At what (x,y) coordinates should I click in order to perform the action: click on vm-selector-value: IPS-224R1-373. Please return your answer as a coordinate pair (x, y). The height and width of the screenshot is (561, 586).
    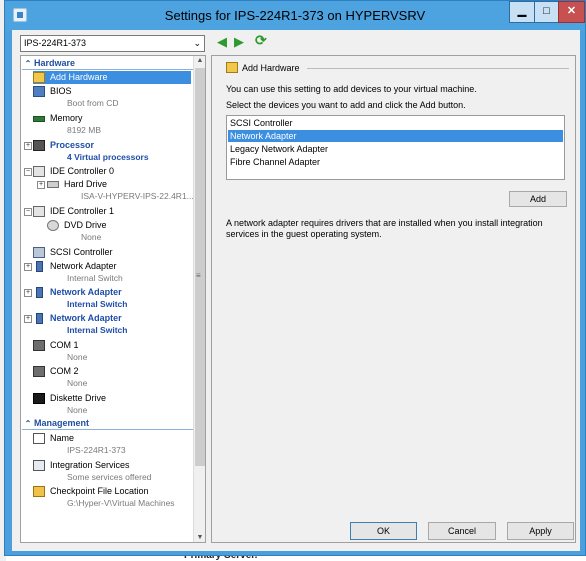
    Looking at the image, I should click on (55, 43).